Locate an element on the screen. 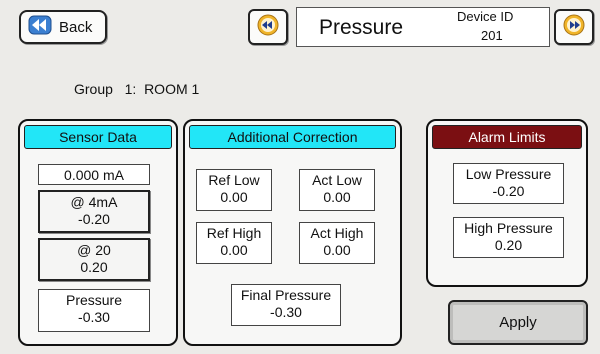 This screenshot has width=600, height=354. ref-high-label: Ref High is located at coordinates (234, 233).